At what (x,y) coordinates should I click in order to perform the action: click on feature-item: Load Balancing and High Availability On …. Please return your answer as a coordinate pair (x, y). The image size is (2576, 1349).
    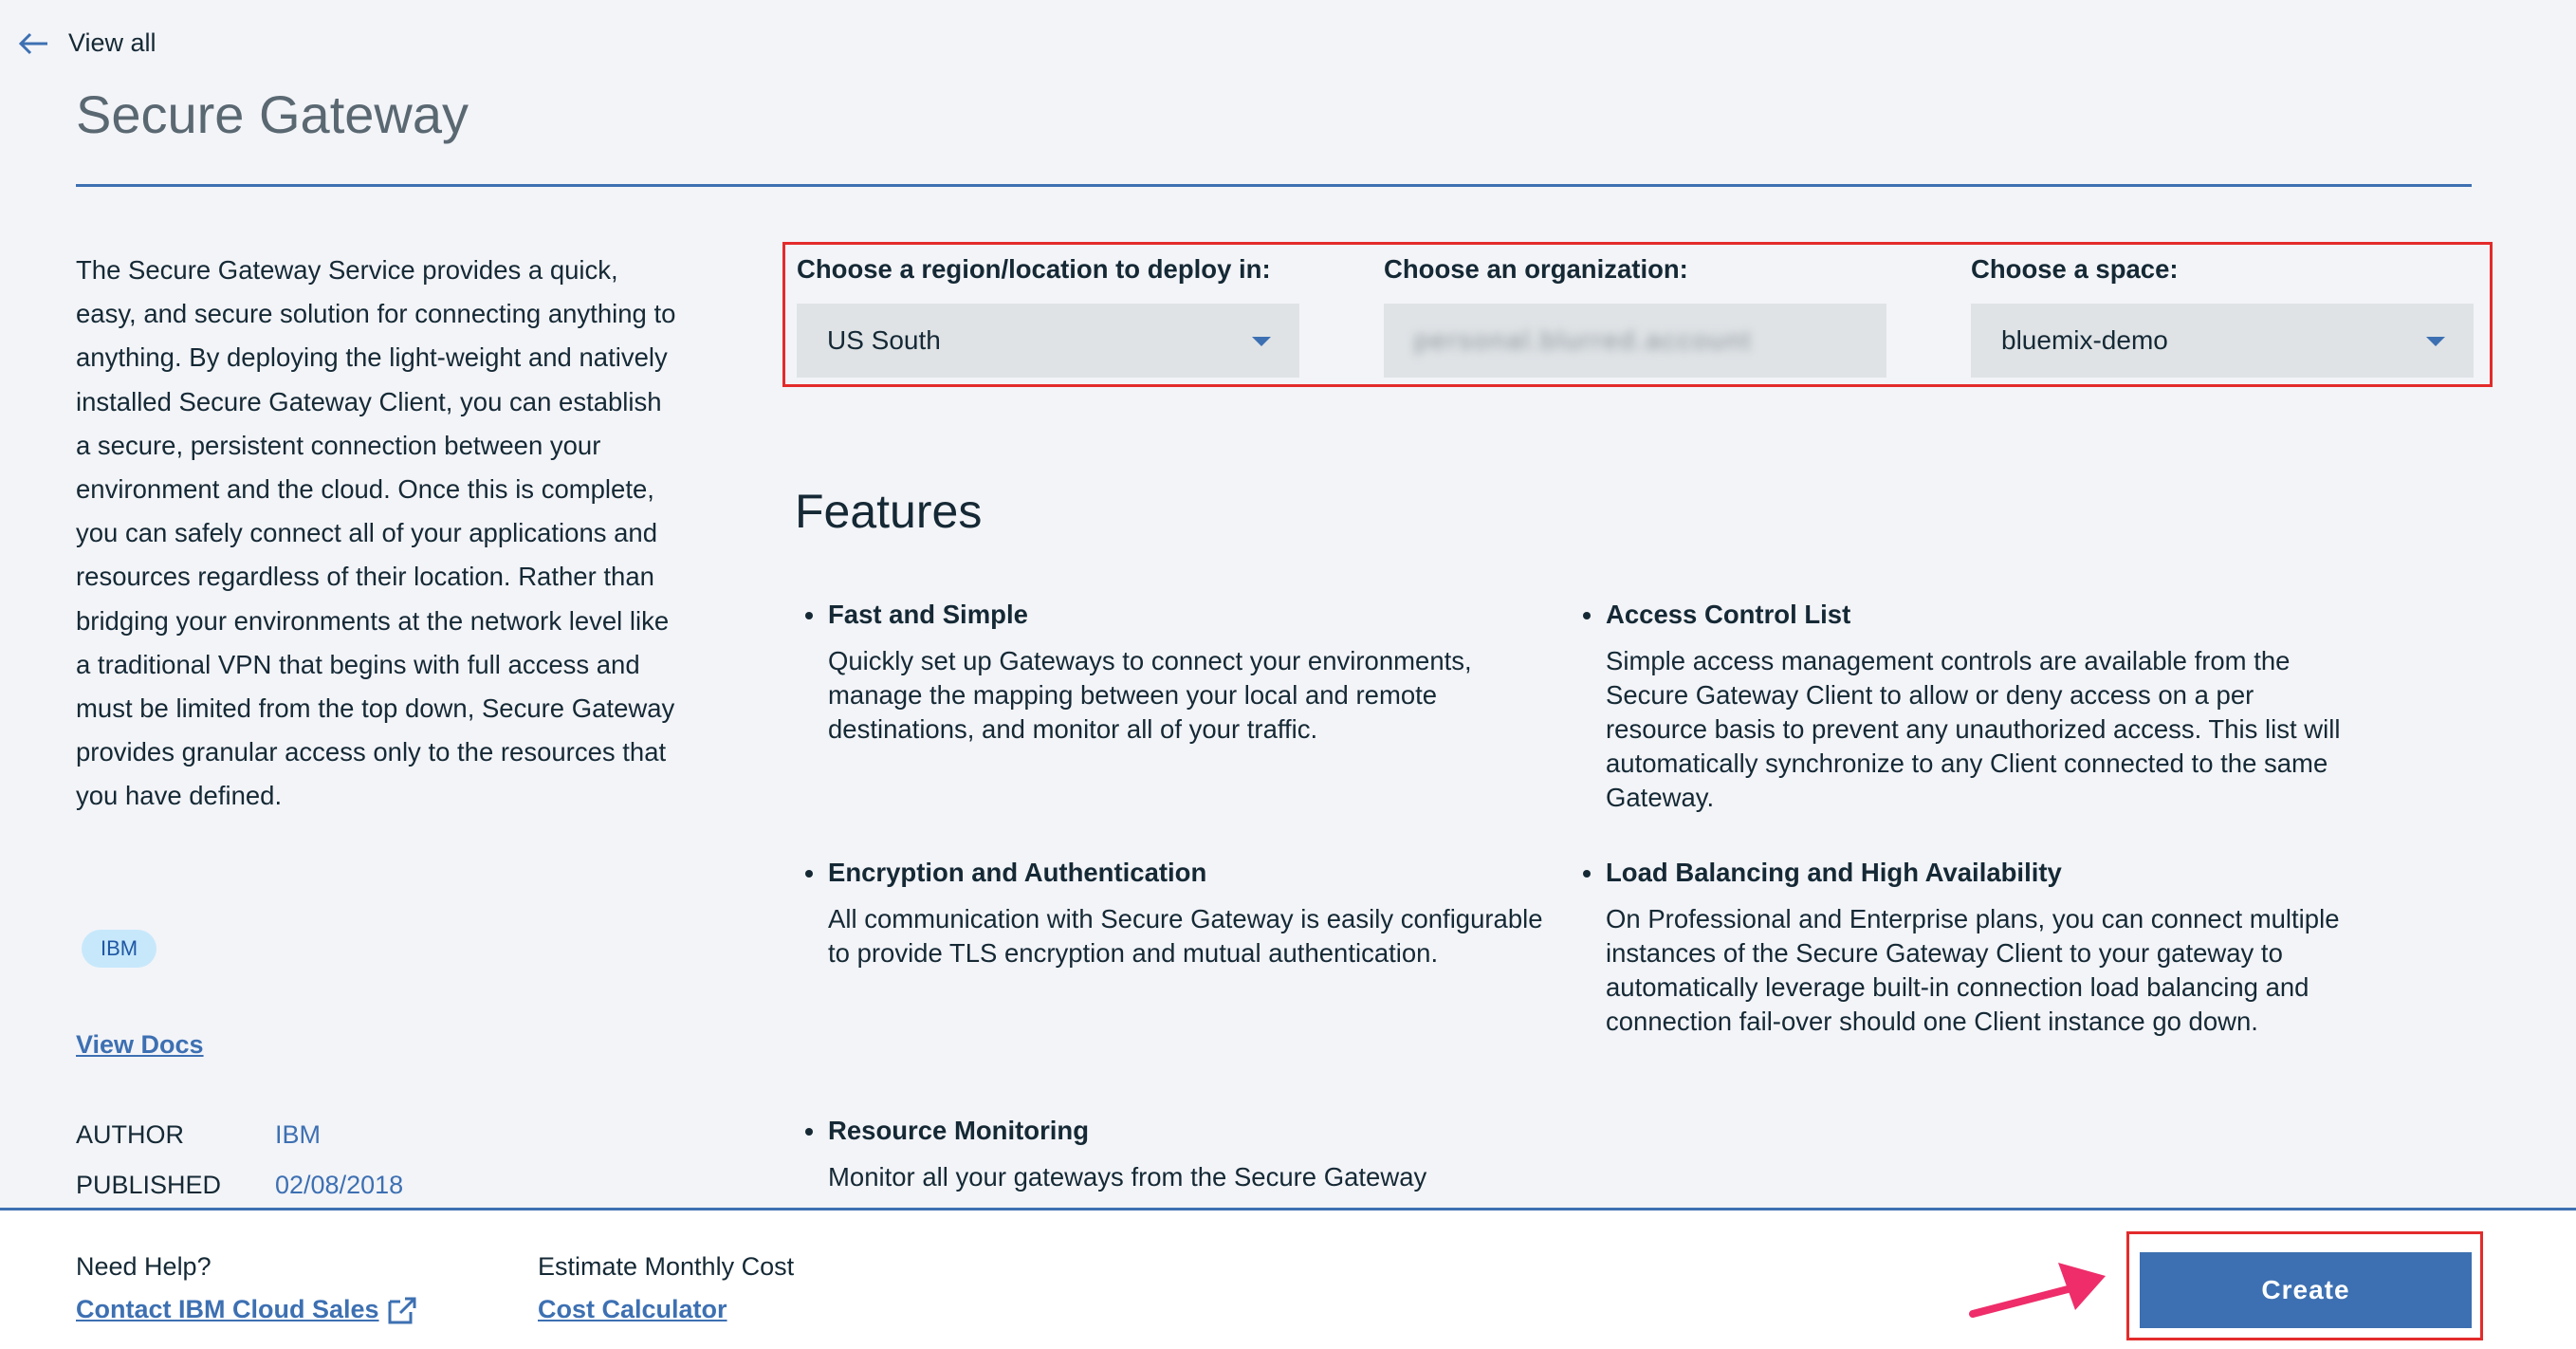
    Looking at the image, I should click on (1964, 947).